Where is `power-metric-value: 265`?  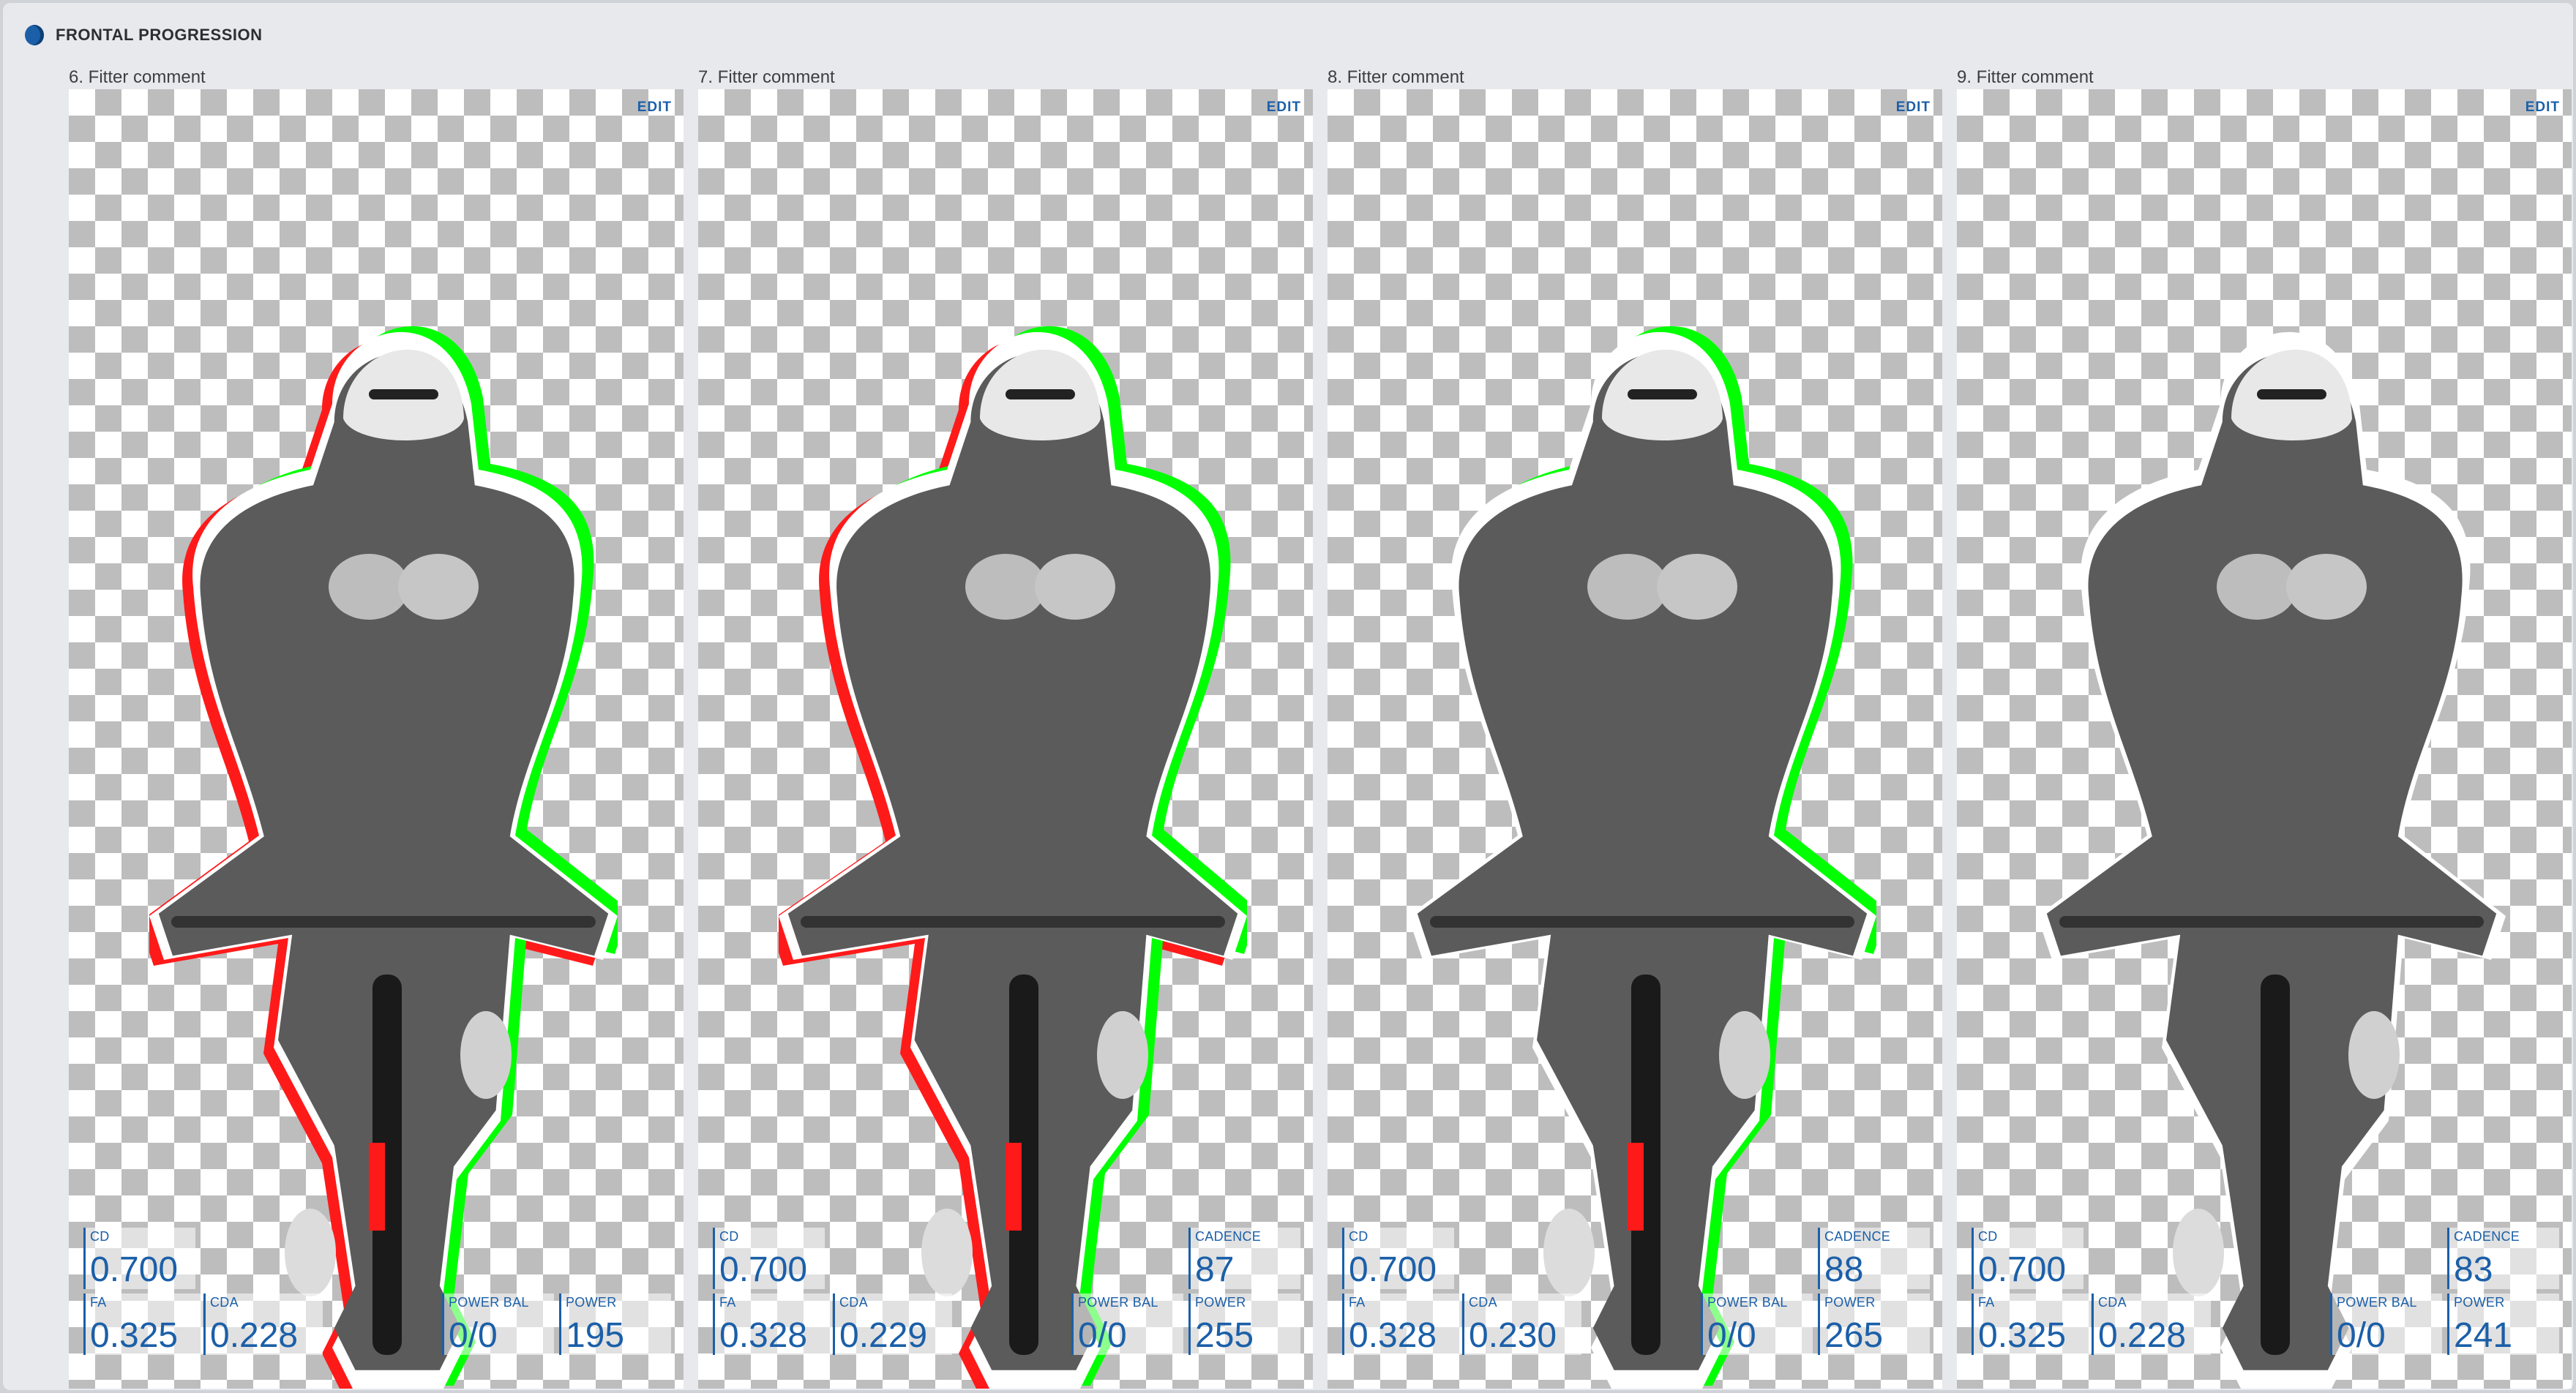
power-metric-value: 265 is located at coordinates (1854, 1335).